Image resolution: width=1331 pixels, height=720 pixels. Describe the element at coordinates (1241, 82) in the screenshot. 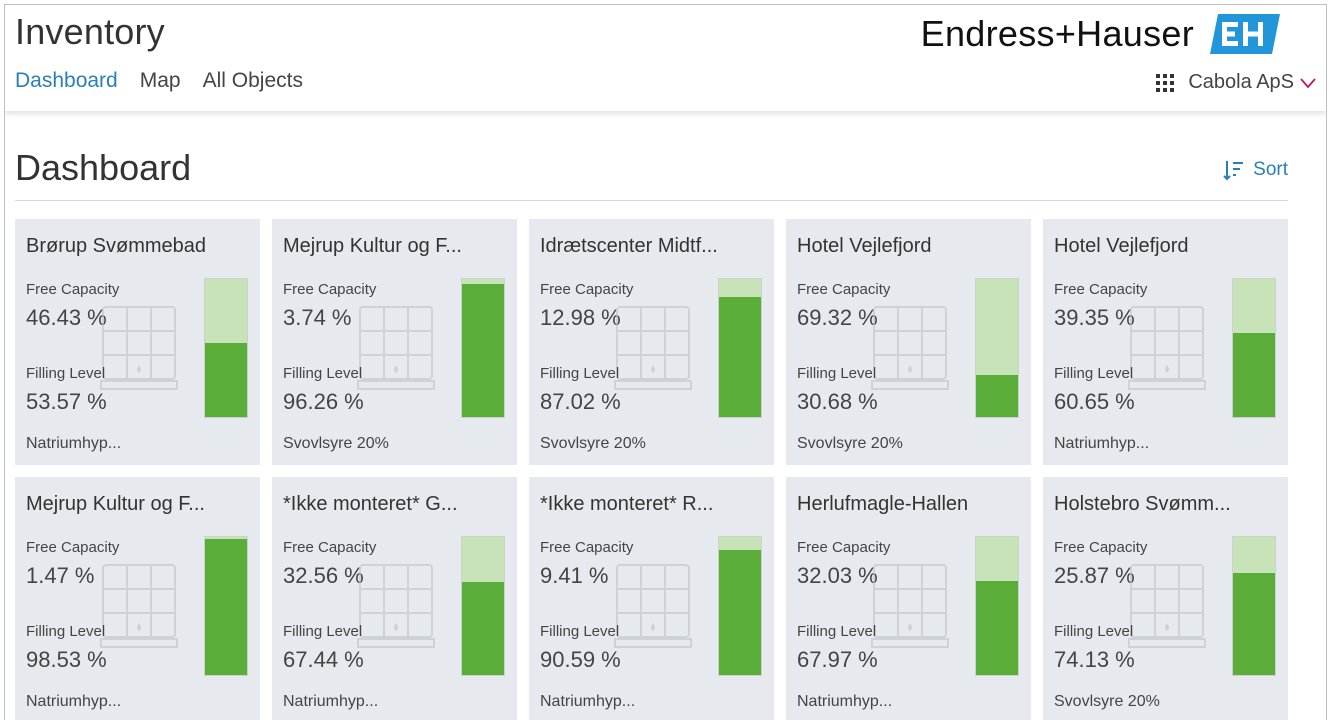

I see `account-name: Cabola ApS` at that location.